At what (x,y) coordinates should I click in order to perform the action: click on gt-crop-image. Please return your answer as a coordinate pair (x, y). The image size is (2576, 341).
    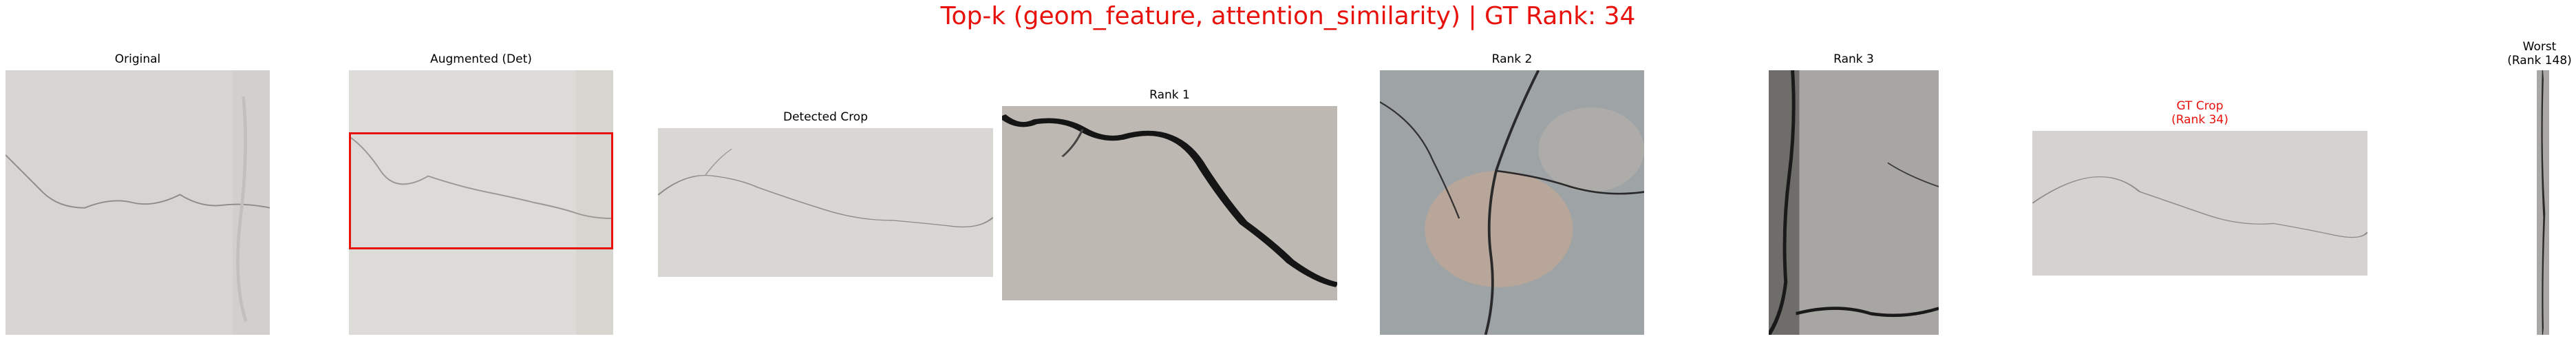
    Looking at the image, I should click on (2199, 204).